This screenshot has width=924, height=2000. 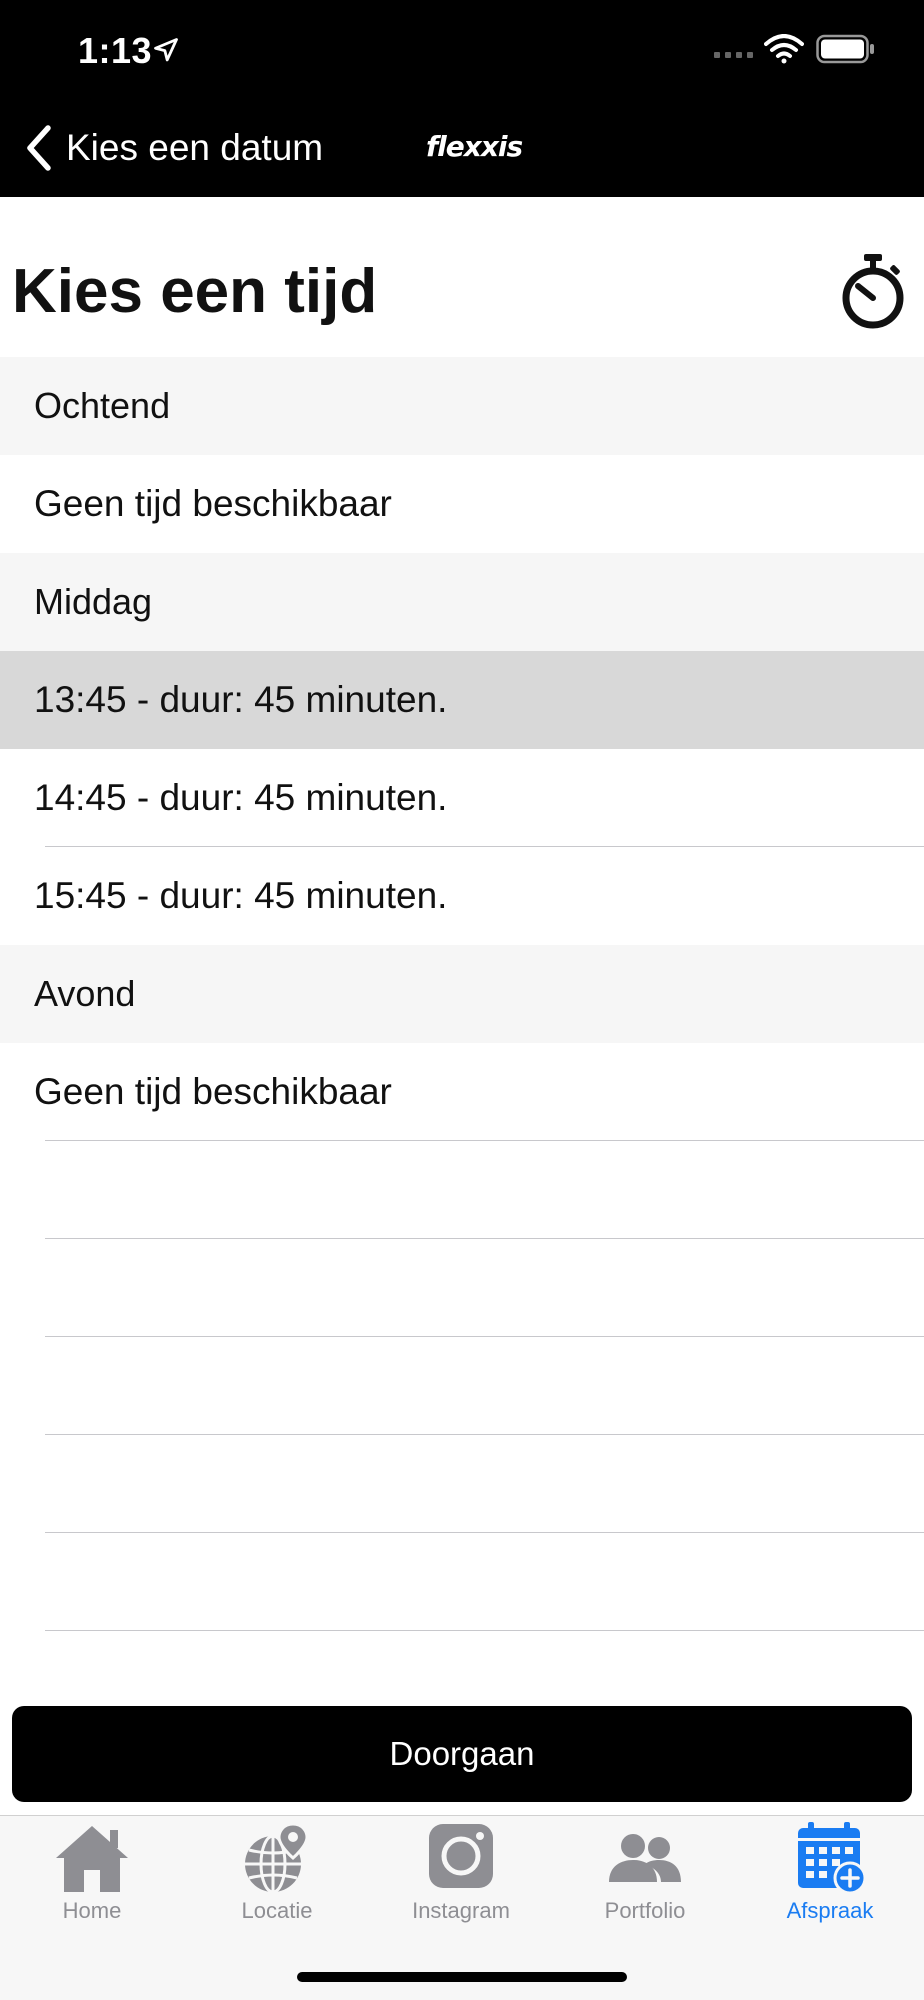 What do you see at coordinates (830, 1910) in the screenshot?
I see `tab-afspraak-label: Afspraak` at bounding box center [830, 1910].